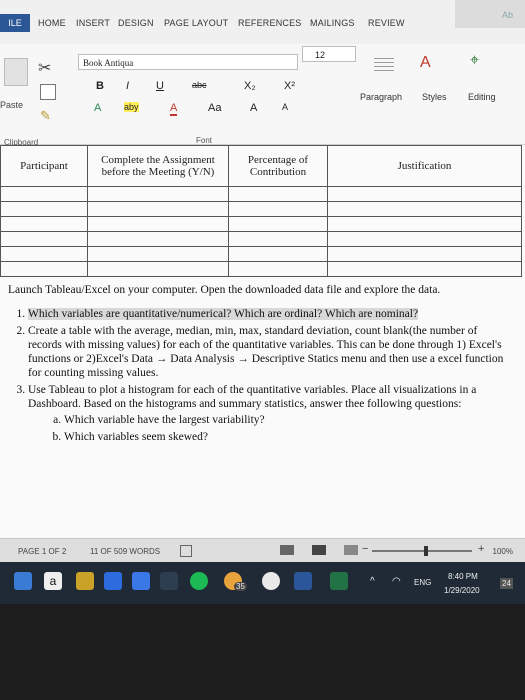 The image size is (525, 700). Describe the element at coordinates (339, 581) in the screenshot. I see `excel-icon` at that location.